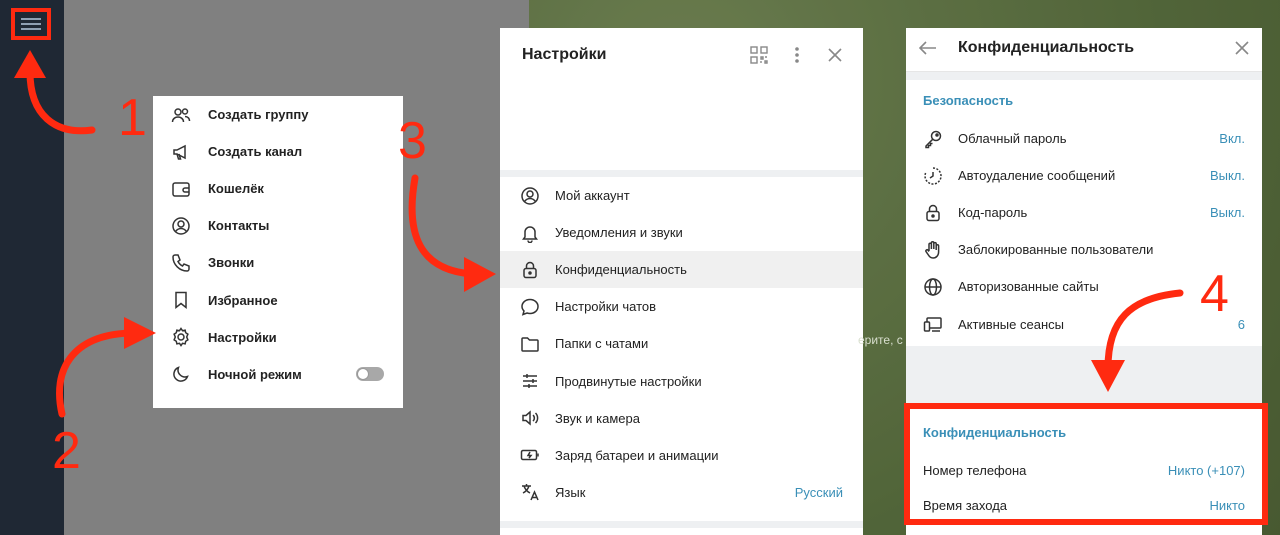 The width and height of the screenshot is (1280, 535). I want to click on hamburger-menu-button, so click(31, 24).